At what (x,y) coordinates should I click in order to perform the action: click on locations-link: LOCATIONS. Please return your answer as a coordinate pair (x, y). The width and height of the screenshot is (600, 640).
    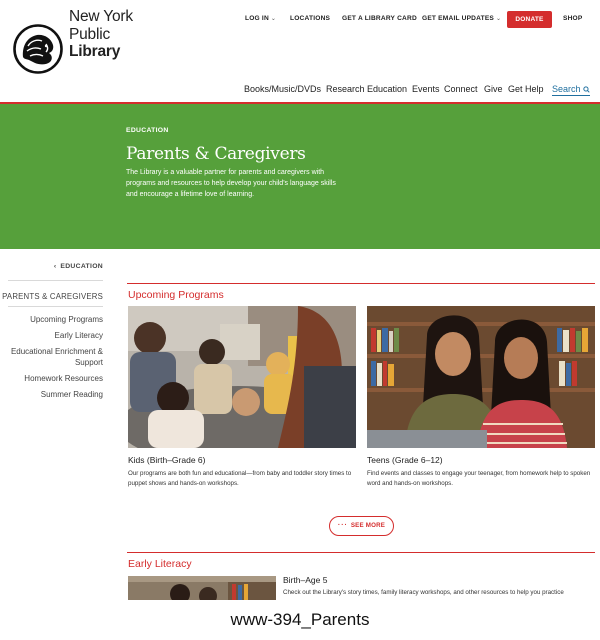
    Looking at the image, I should click on (310, 18).